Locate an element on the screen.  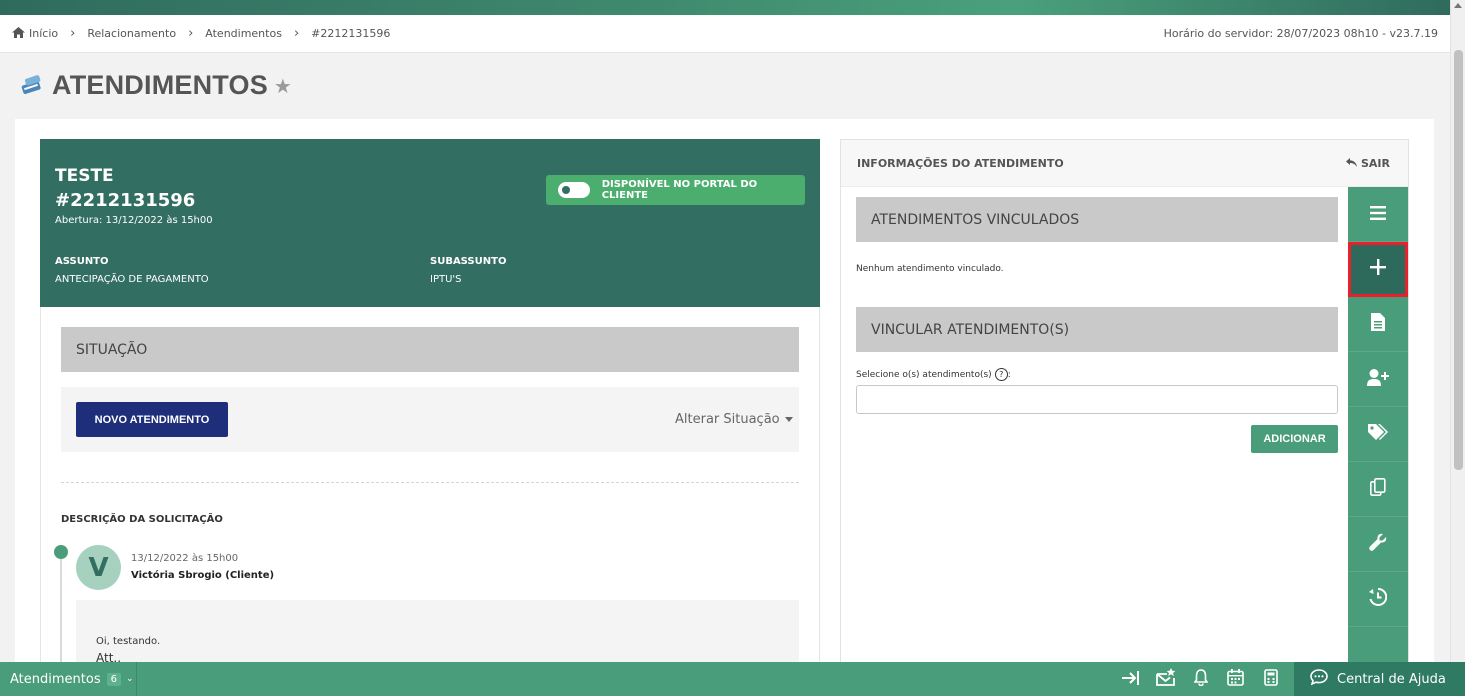
breadcrumb-atendimentos: Atendimentos is located at coordinates (243, 33).